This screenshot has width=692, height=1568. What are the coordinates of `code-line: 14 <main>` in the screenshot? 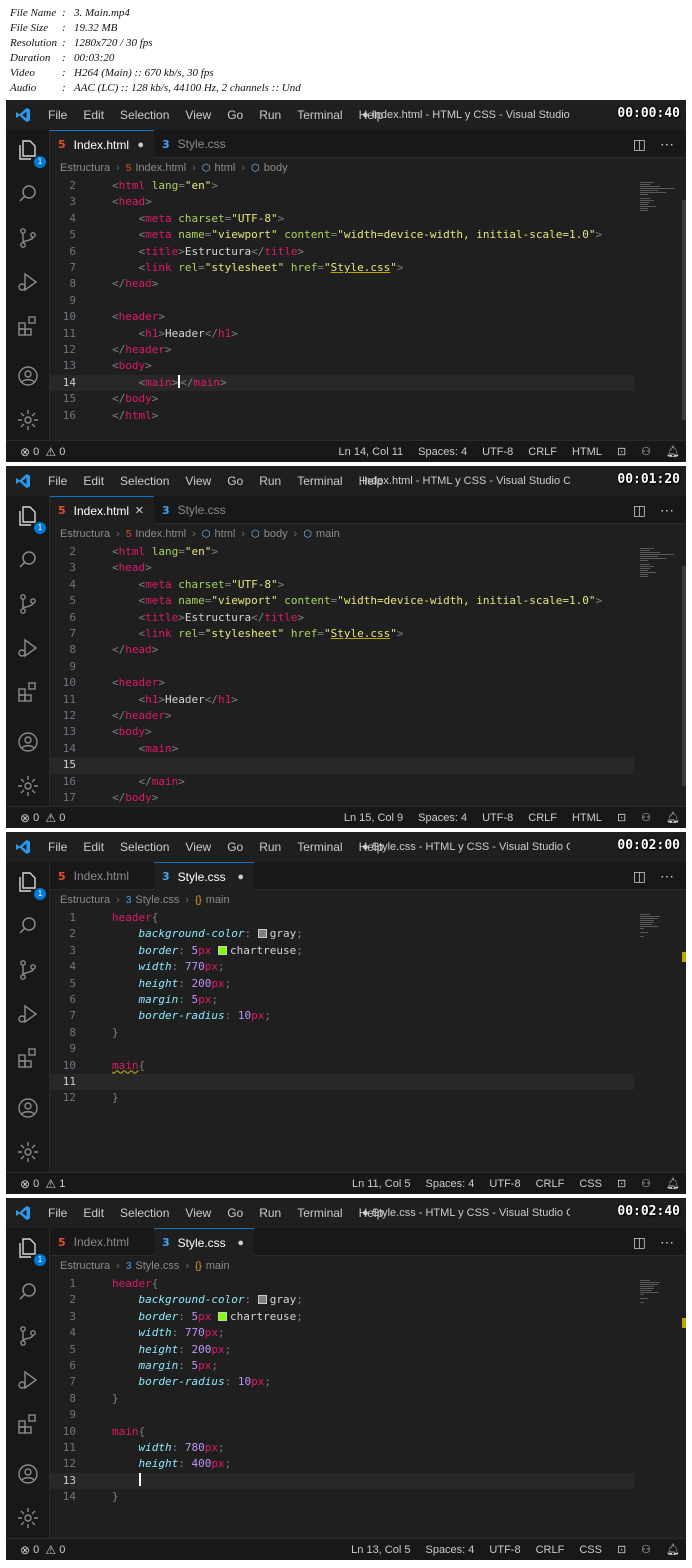 It's located at (348, 749).